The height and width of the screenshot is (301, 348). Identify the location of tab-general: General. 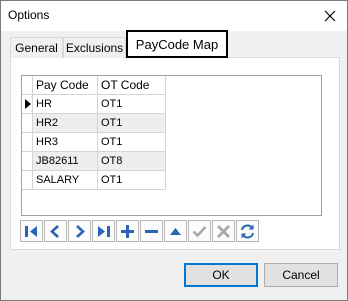
(36, 47).